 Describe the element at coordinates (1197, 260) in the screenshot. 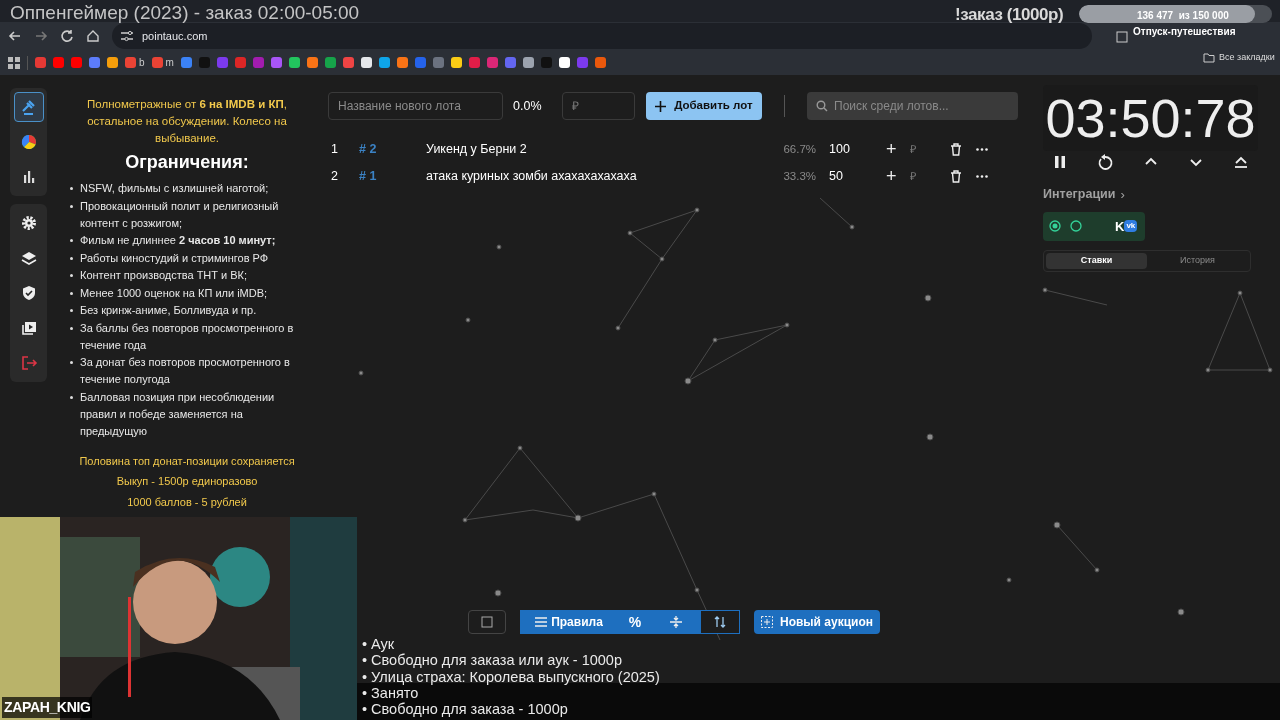

I see `tab: История` at that location.